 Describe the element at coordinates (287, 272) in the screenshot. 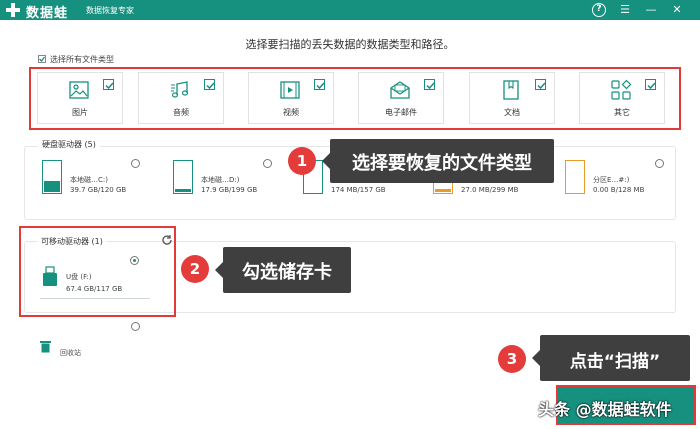

I see `step-2-text: 勾选储存卡` at that location.